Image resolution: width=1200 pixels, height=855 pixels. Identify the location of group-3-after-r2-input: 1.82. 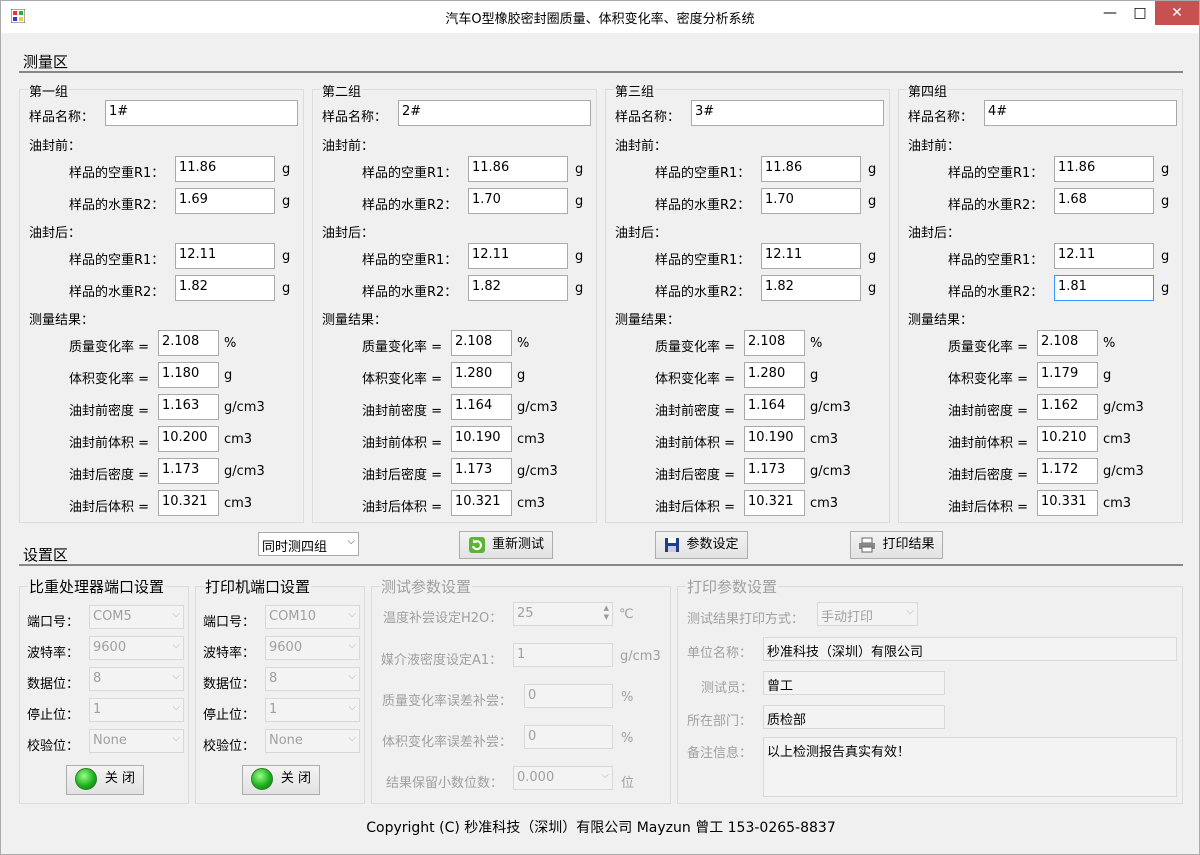
(811, 288).